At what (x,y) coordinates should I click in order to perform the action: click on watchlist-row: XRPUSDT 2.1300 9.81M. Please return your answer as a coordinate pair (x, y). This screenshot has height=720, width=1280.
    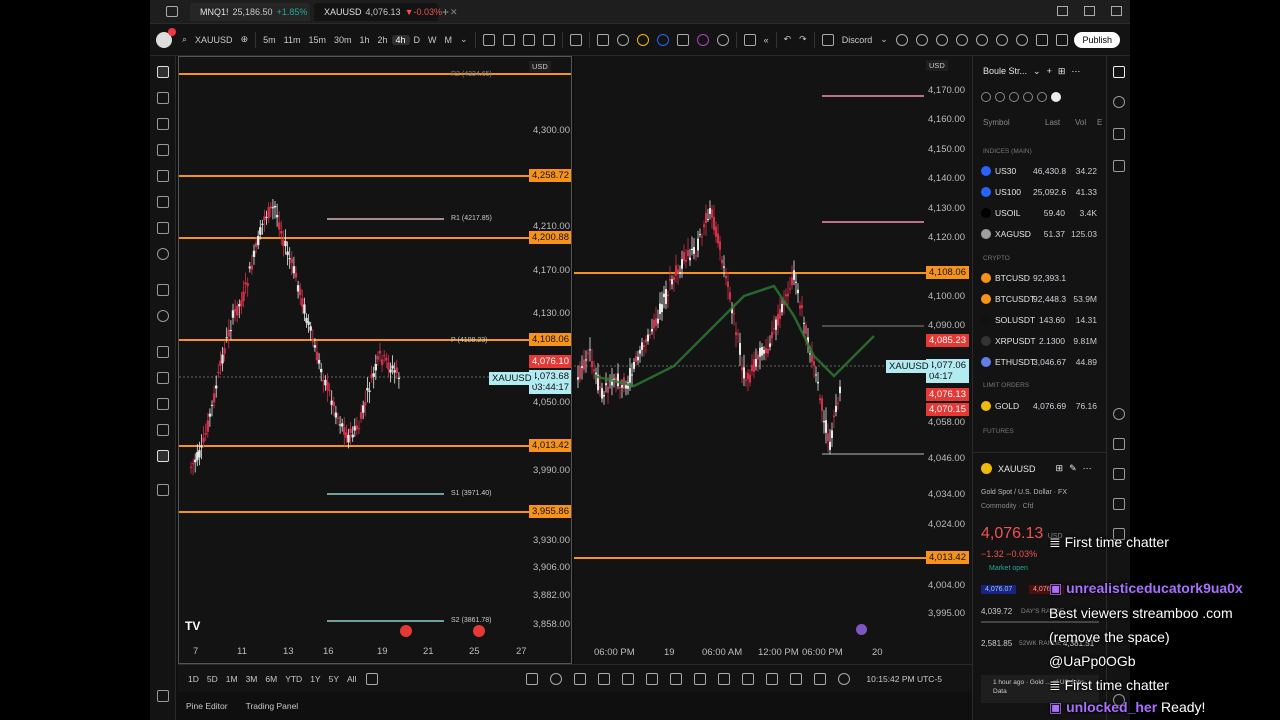
    Looking at the image, I should click on (1040, 341).